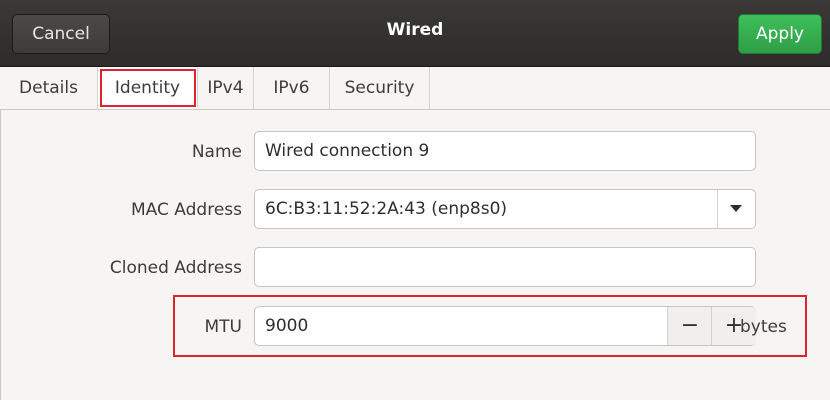  What do you see at coordinates (736, 209) in the screenshot?
I see `chevron-down-icon` at bounding box center [736, 209].